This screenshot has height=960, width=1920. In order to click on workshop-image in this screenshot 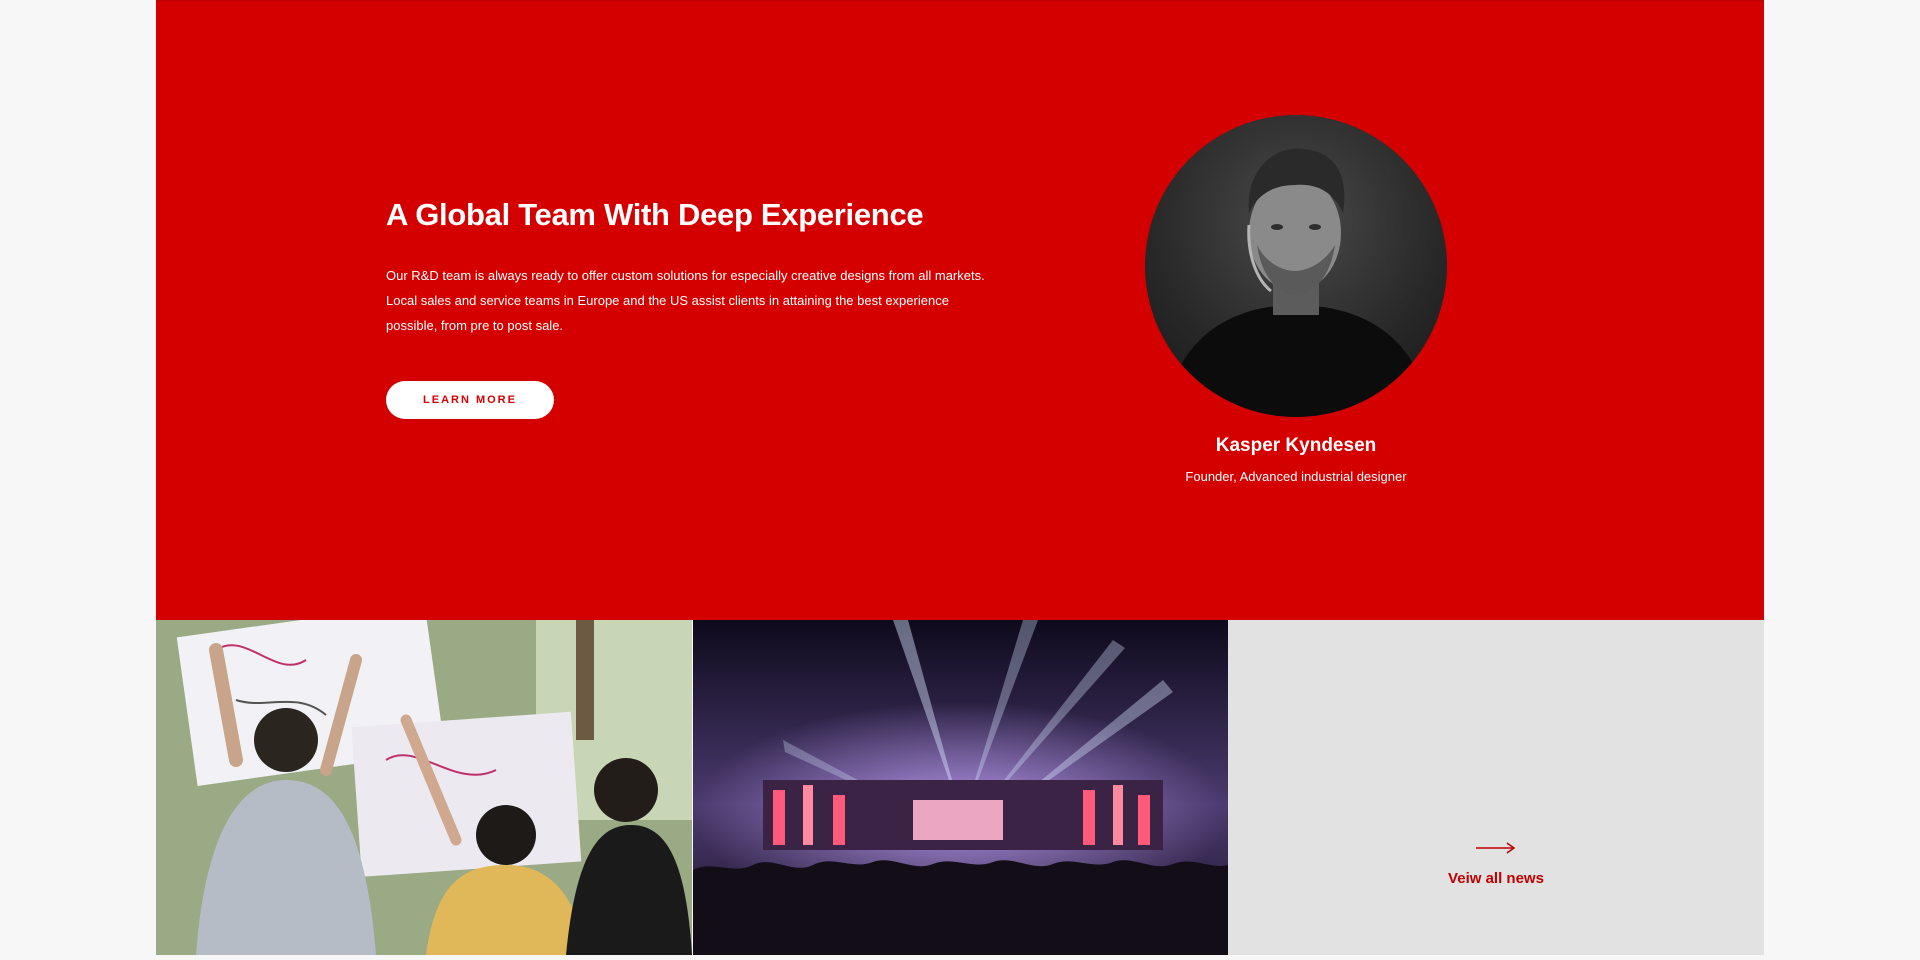, I will do `click(424, 787)`.